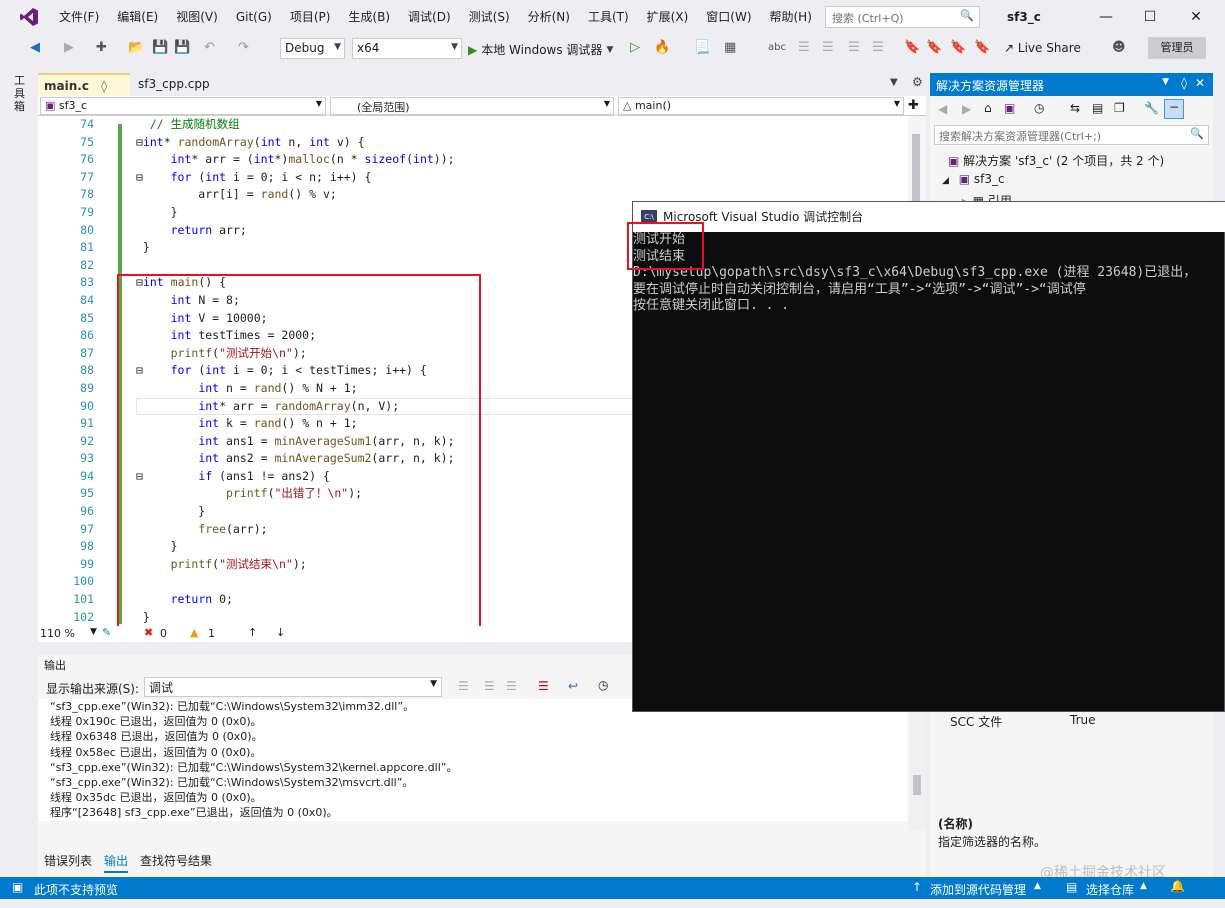  What do you see at coordinates (174, 84) in the screenshot?
I see `tab-label: sf3_cpp.cpp` at bounding box center [174, 84].